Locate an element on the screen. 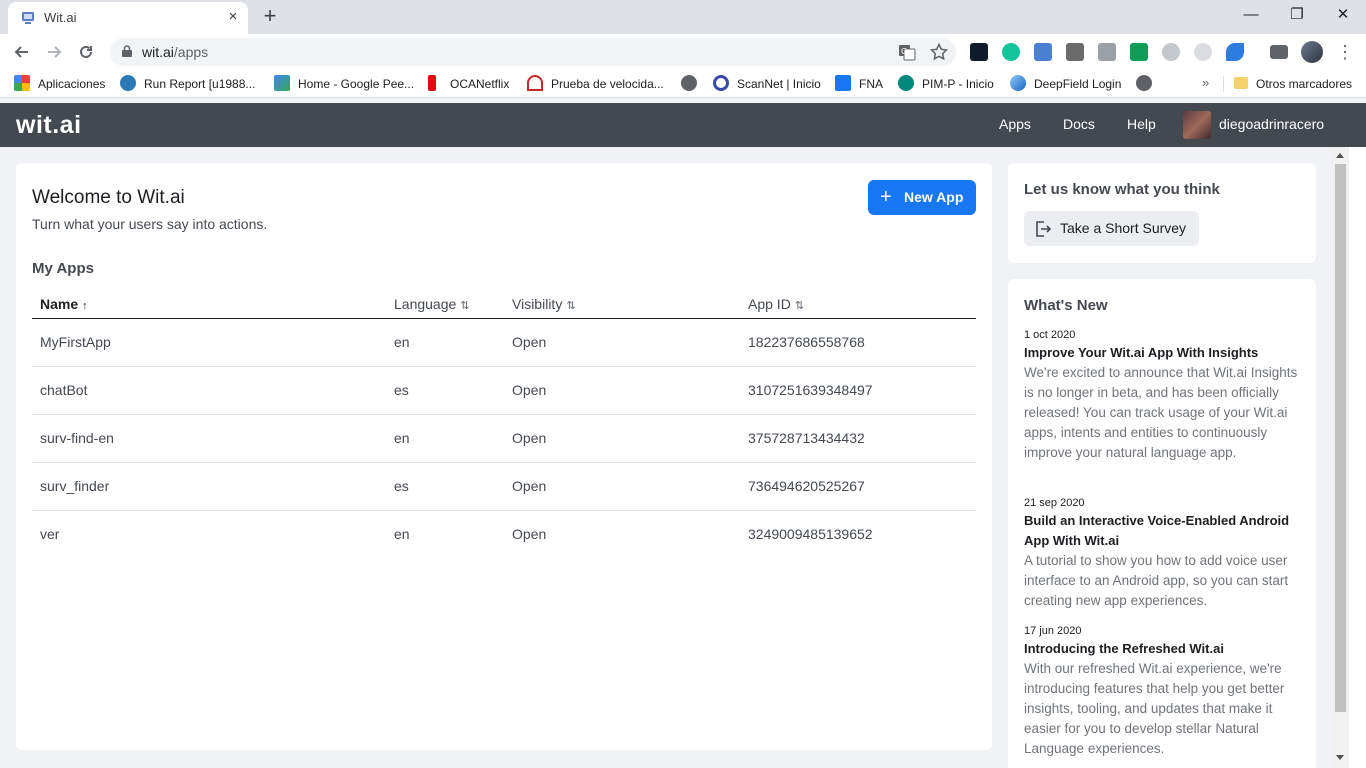 The width and height of the screenshot is (1366, 768). apps-grid-icon is located at coordinates (22, 83).